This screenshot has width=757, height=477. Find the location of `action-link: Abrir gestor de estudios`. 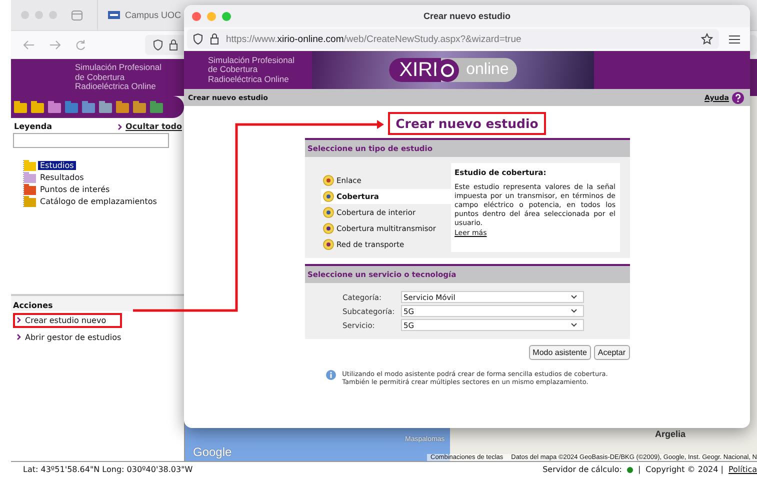

action-link: Abrir gestor de estudios is located at coordinates (75, 337).